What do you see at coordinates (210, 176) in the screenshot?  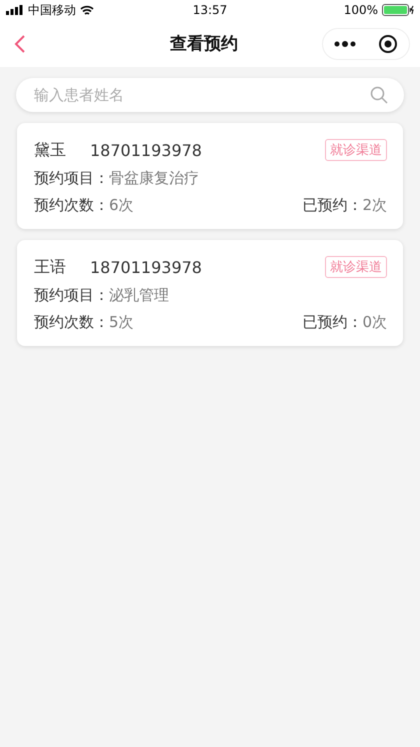 I see `appointment-card: 黛玉 18701193978 就诊渠道 预约项目：骨盆康复治疗 预约次数：6次 已预约：2次` at bounding box center [210, 176].